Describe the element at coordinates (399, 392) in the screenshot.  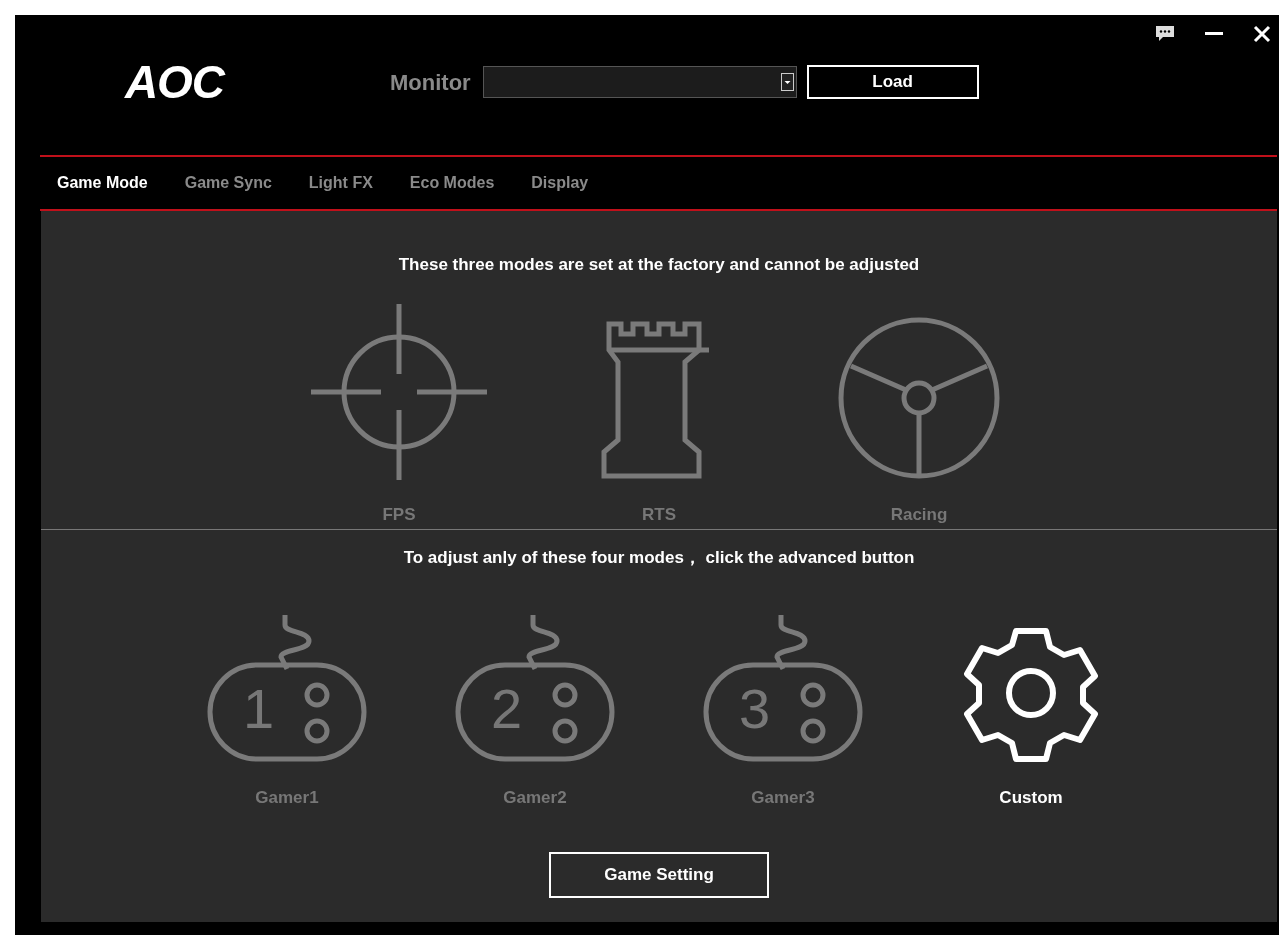
I see `crosshair-icon` at that location.